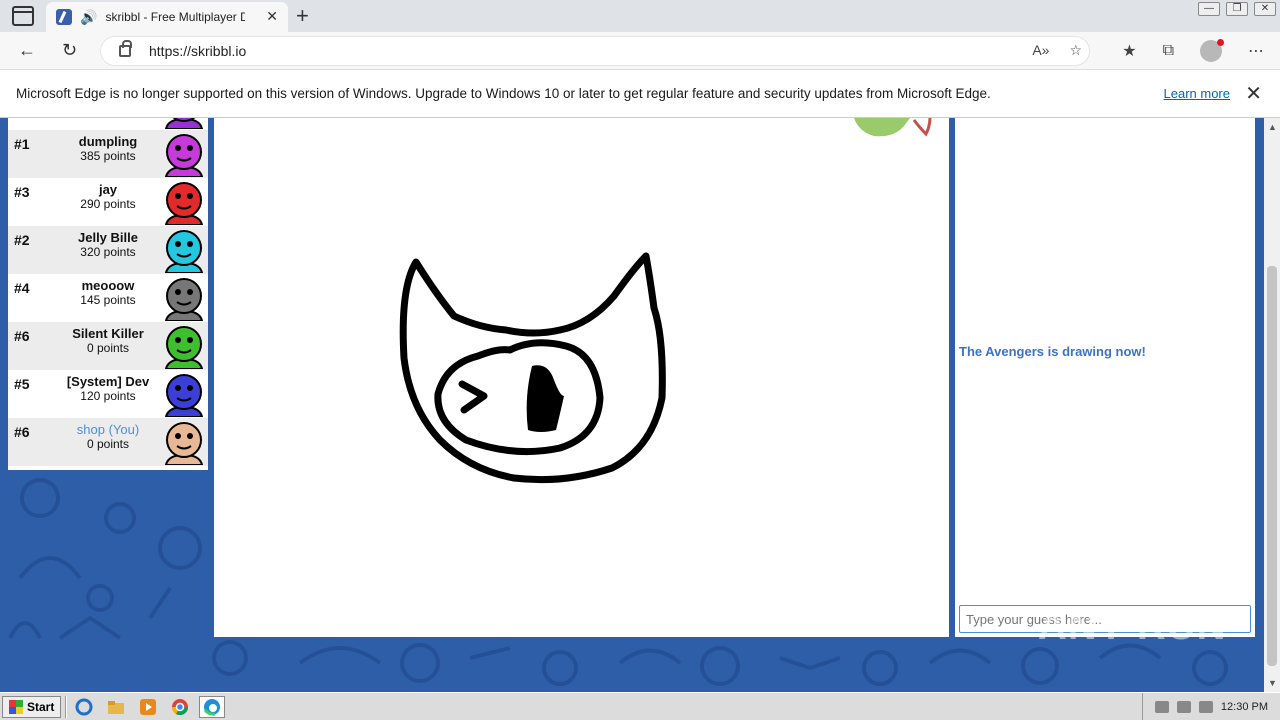 The height and width of the screenshot is (720, 1280). Describe the element at coordinates (84, 707) in the screenshot. I see `ie-icon` at that location.